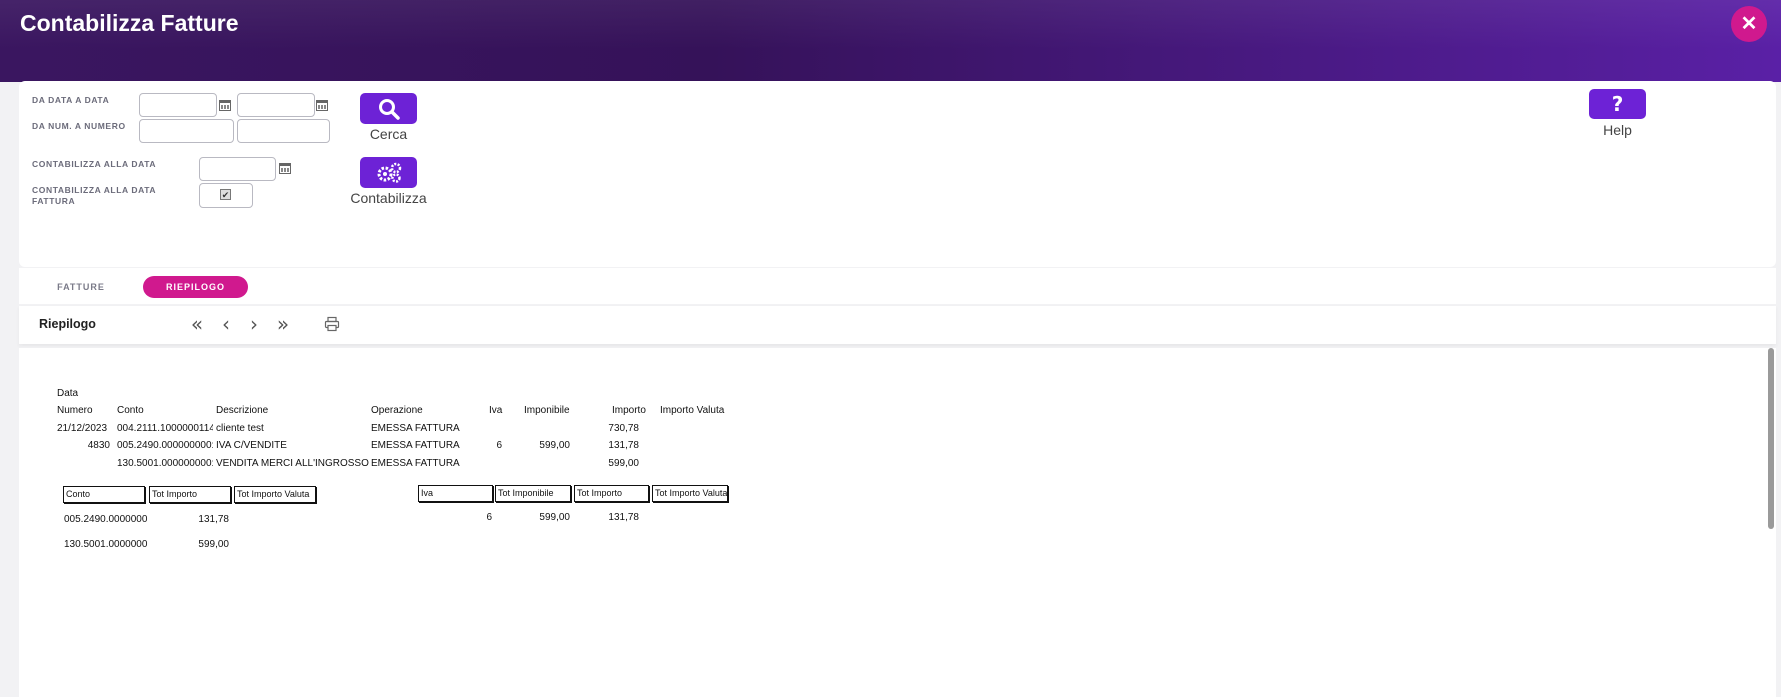  What do you see at coordinates (283, 324) in the screenshot?
I see `last-page-icon: »` at bounding box center [283, 324].